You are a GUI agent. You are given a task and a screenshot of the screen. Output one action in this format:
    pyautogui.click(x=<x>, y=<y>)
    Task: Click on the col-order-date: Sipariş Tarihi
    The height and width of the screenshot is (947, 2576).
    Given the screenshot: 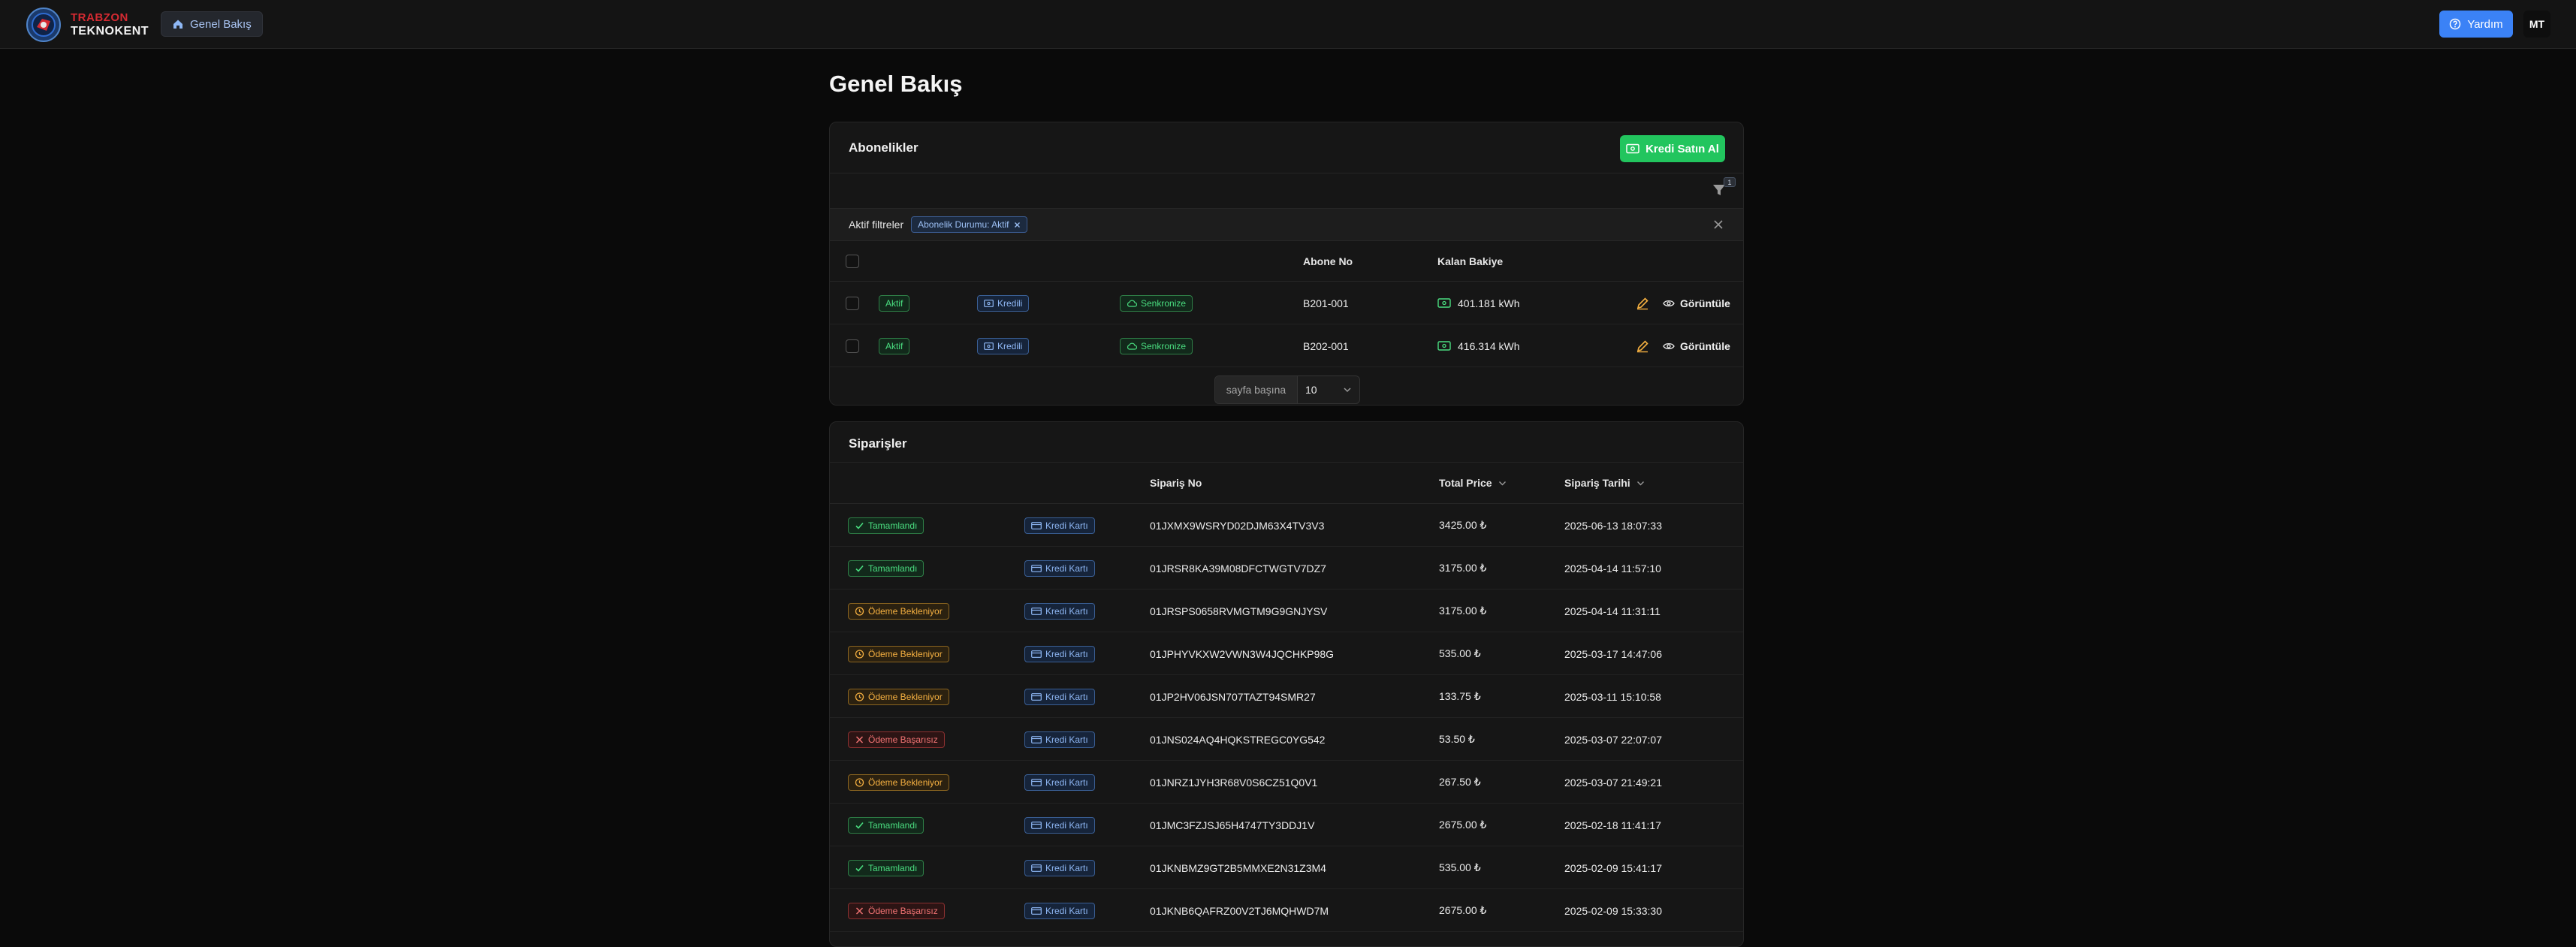 What is the action you would take?
    pyautogui.click(x=1604, y=483)
    